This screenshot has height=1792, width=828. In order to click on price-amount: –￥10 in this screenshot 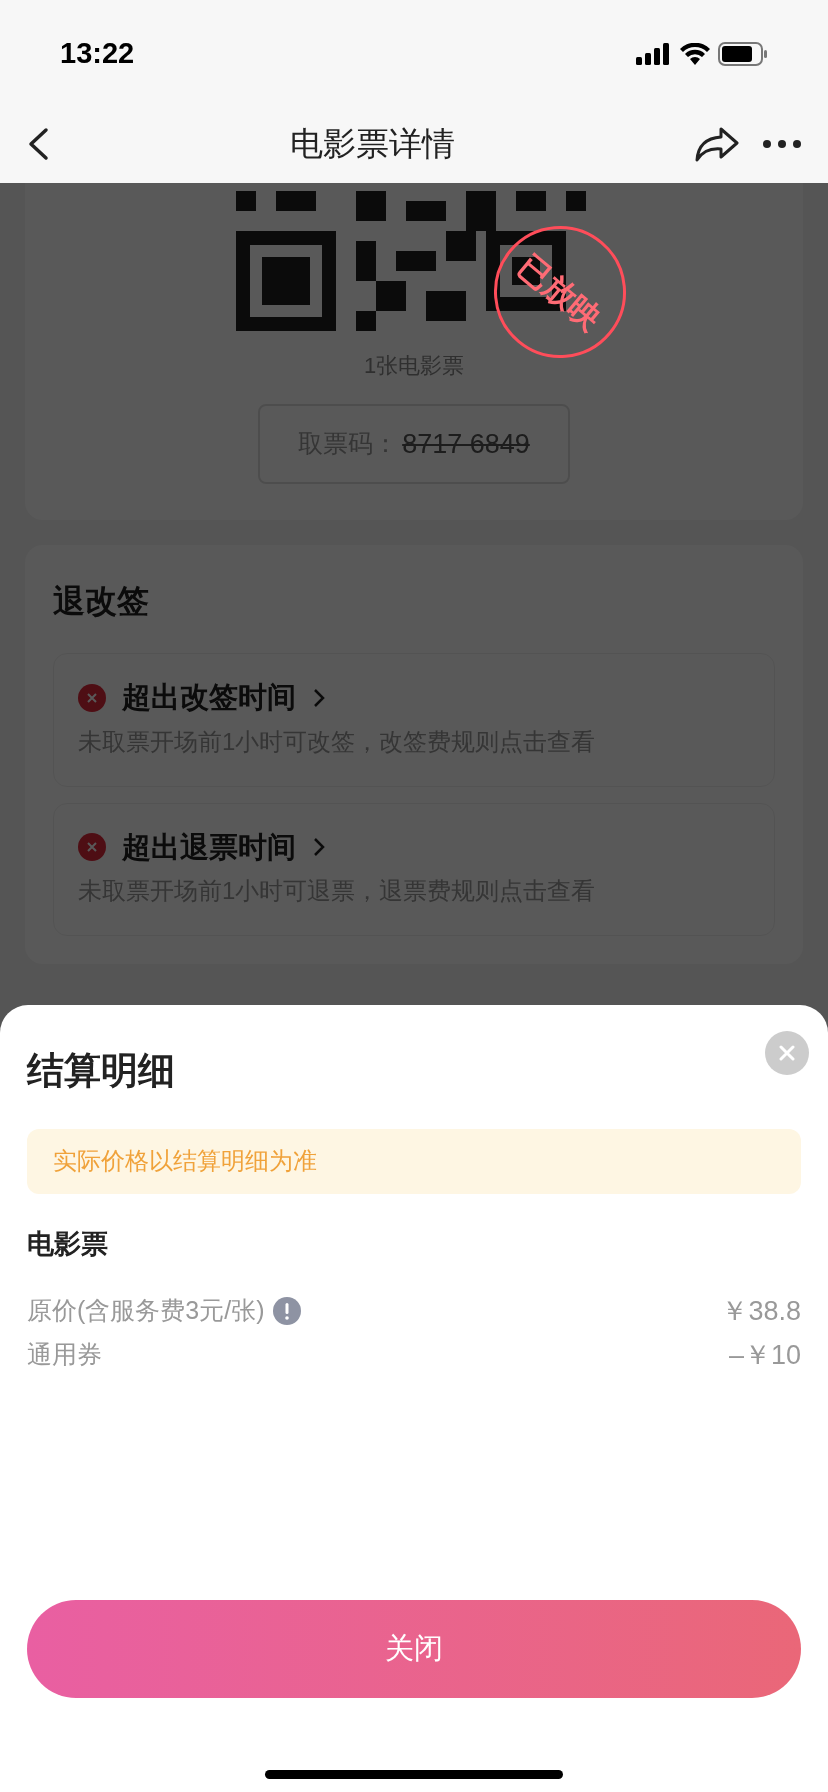, I will do `click(764, 1355)`.